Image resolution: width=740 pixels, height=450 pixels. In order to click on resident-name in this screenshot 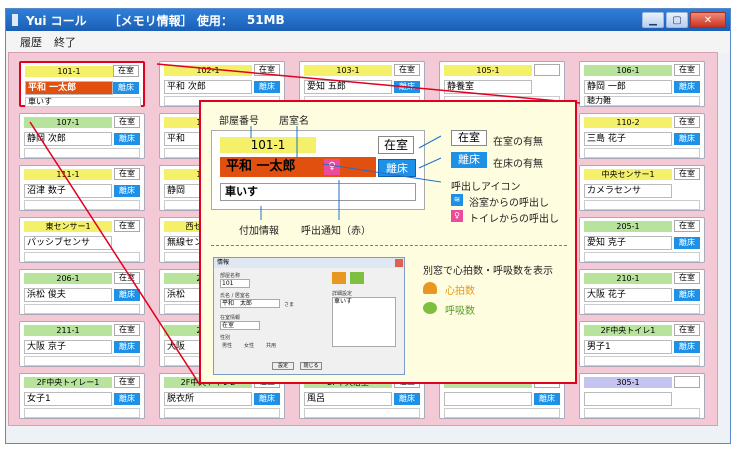, I will do `click(488, 399)`.